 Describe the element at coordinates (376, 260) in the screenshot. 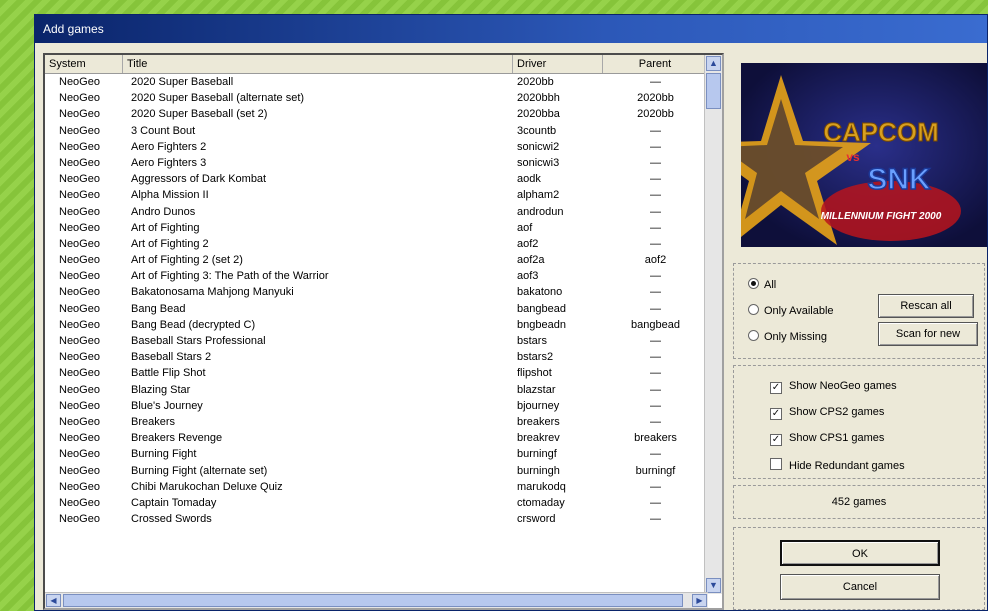

I see `table-row: NeoGeo Art of Fighting 2 (set 2) aof2a aof2` at that location.